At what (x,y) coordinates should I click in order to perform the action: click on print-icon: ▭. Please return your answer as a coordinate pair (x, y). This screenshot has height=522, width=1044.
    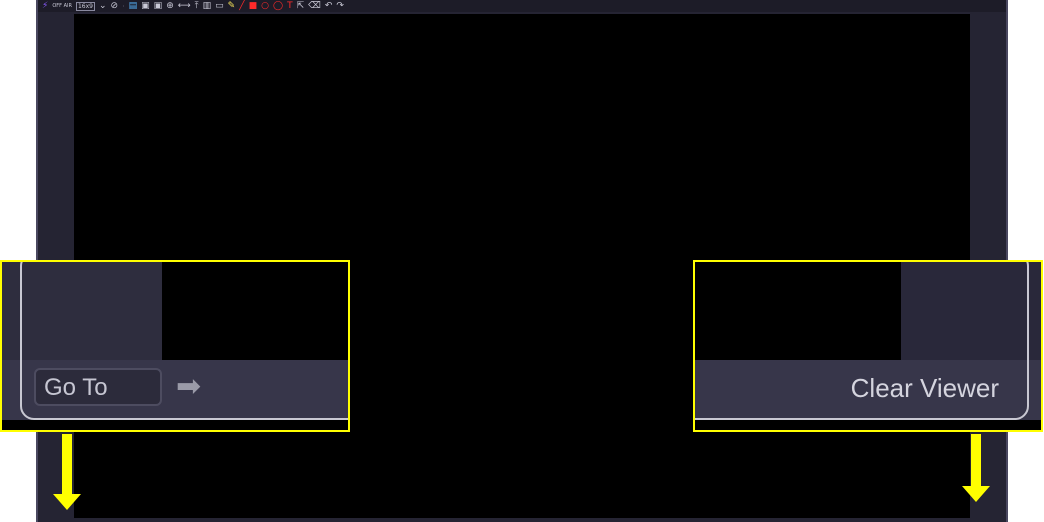
    Looking at the image, I should click on (219, 6).